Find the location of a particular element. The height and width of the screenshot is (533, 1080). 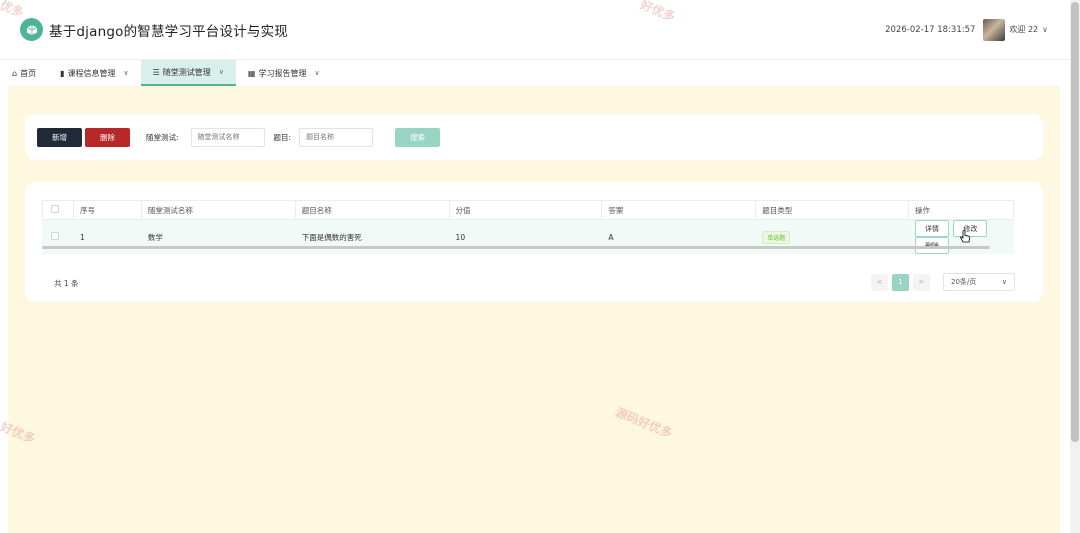

detail-button: 详情 is located at coordinates (932, 228).